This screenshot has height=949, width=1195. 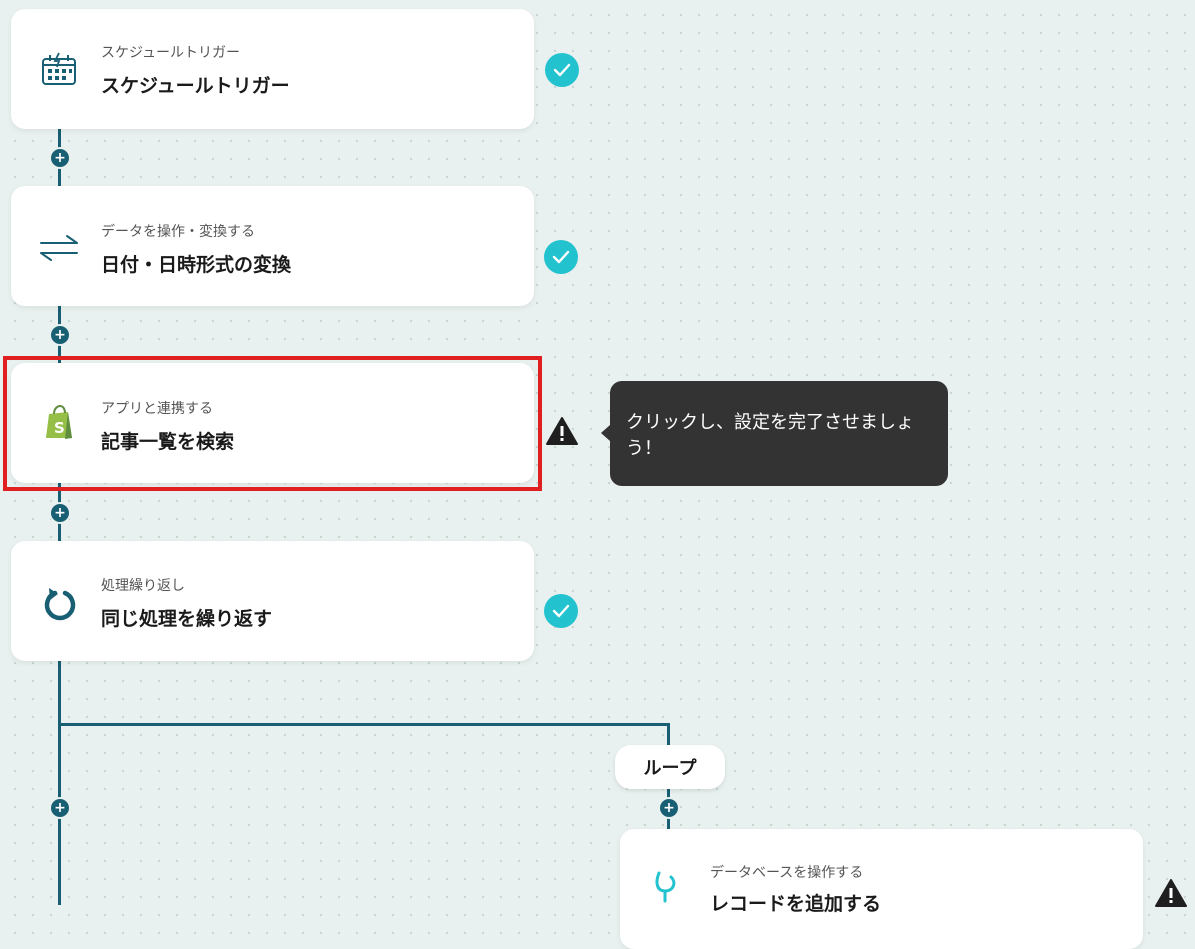 What do you see at coordinates (364, 724) in the screenshot?
I see `loop-branch-line-horizontal` at bounding box center [364, 724].